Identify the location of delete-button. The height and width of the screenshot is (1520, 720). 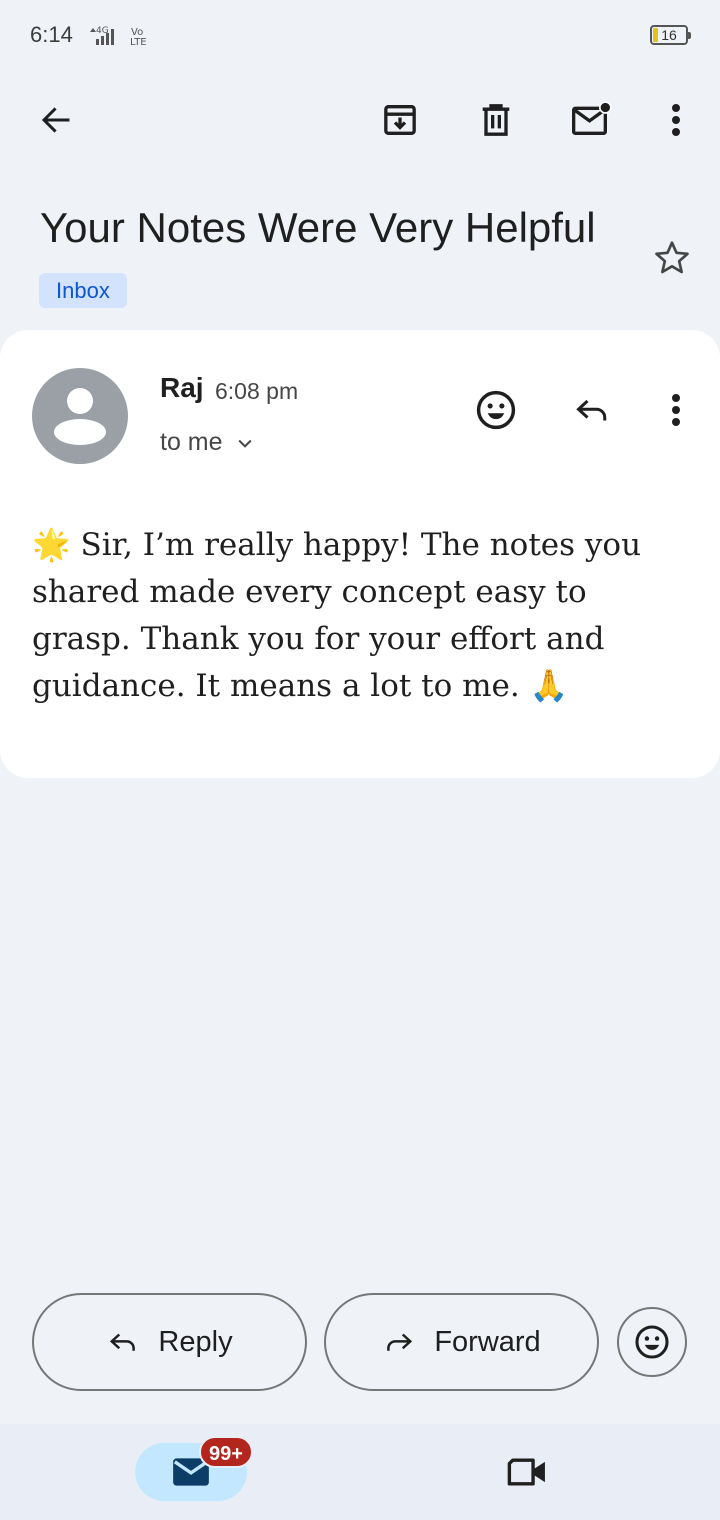
(496, 120).